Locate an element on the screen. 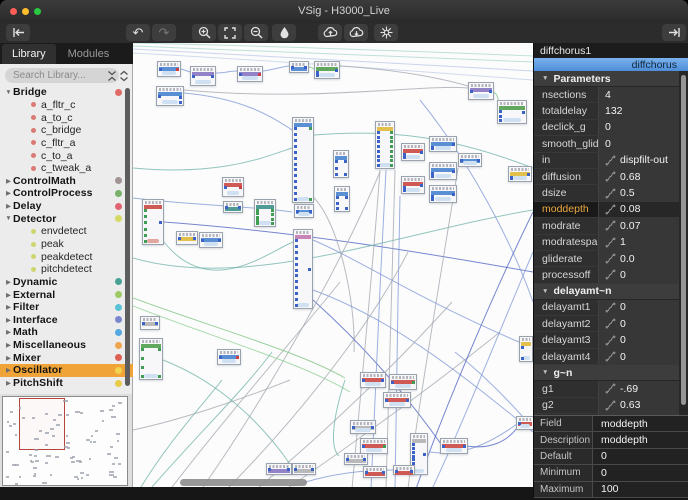 Image resolution: width=688 pixels, height=500 pixels. collapse-all-icon is located at coordinates (112, 75).